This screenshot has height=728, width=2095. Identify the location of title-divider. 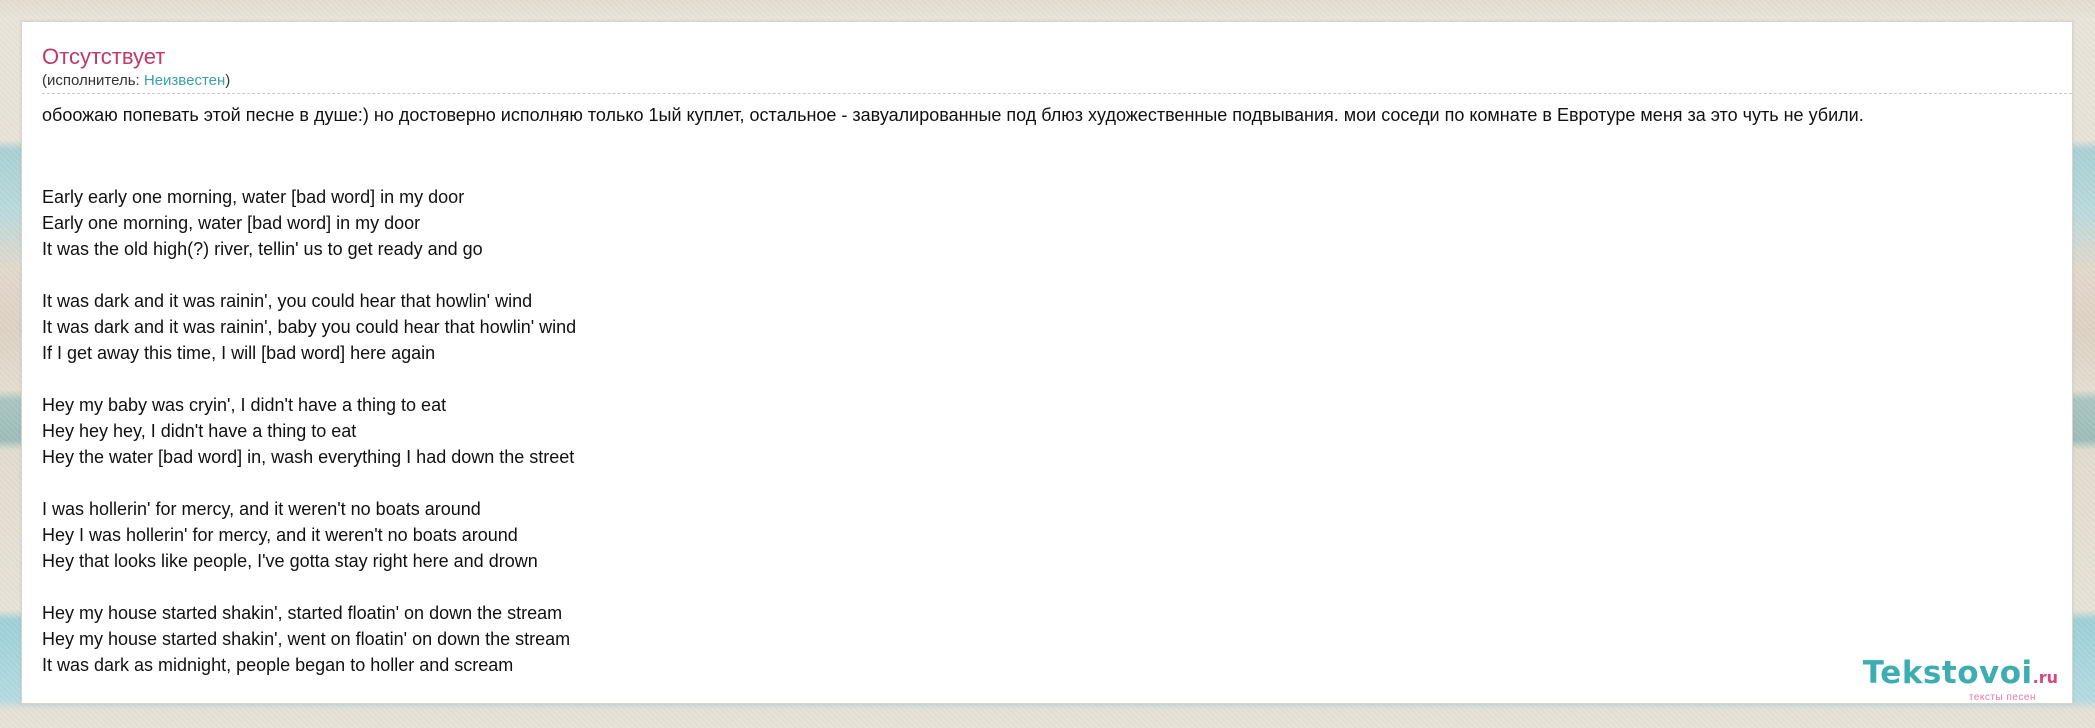
(1057, 93).